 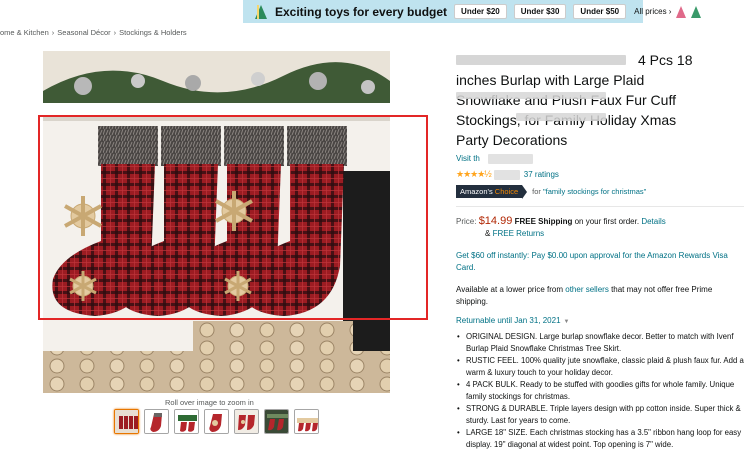 I want to click on shipping-note: on your first order., so click(x=607, y=221).